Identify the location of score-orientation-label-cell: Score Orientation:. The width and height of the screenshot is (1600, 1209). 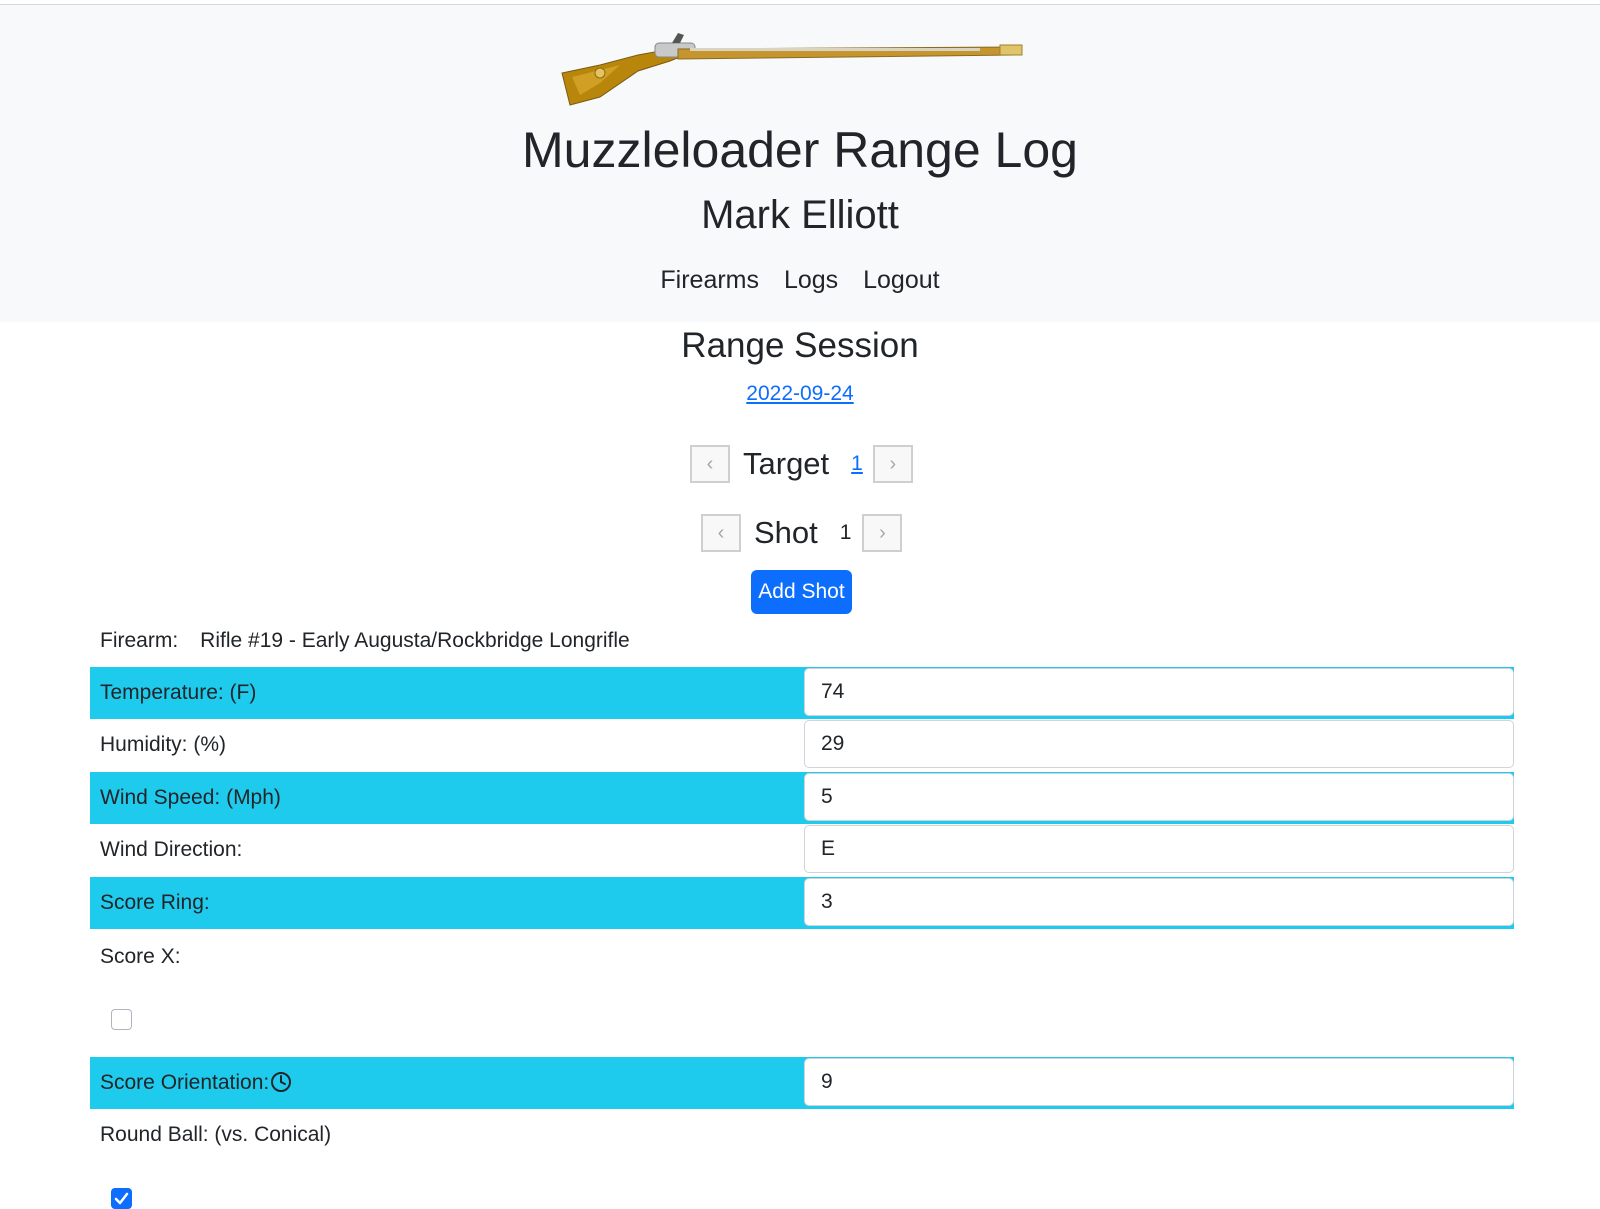
(447, 1083).